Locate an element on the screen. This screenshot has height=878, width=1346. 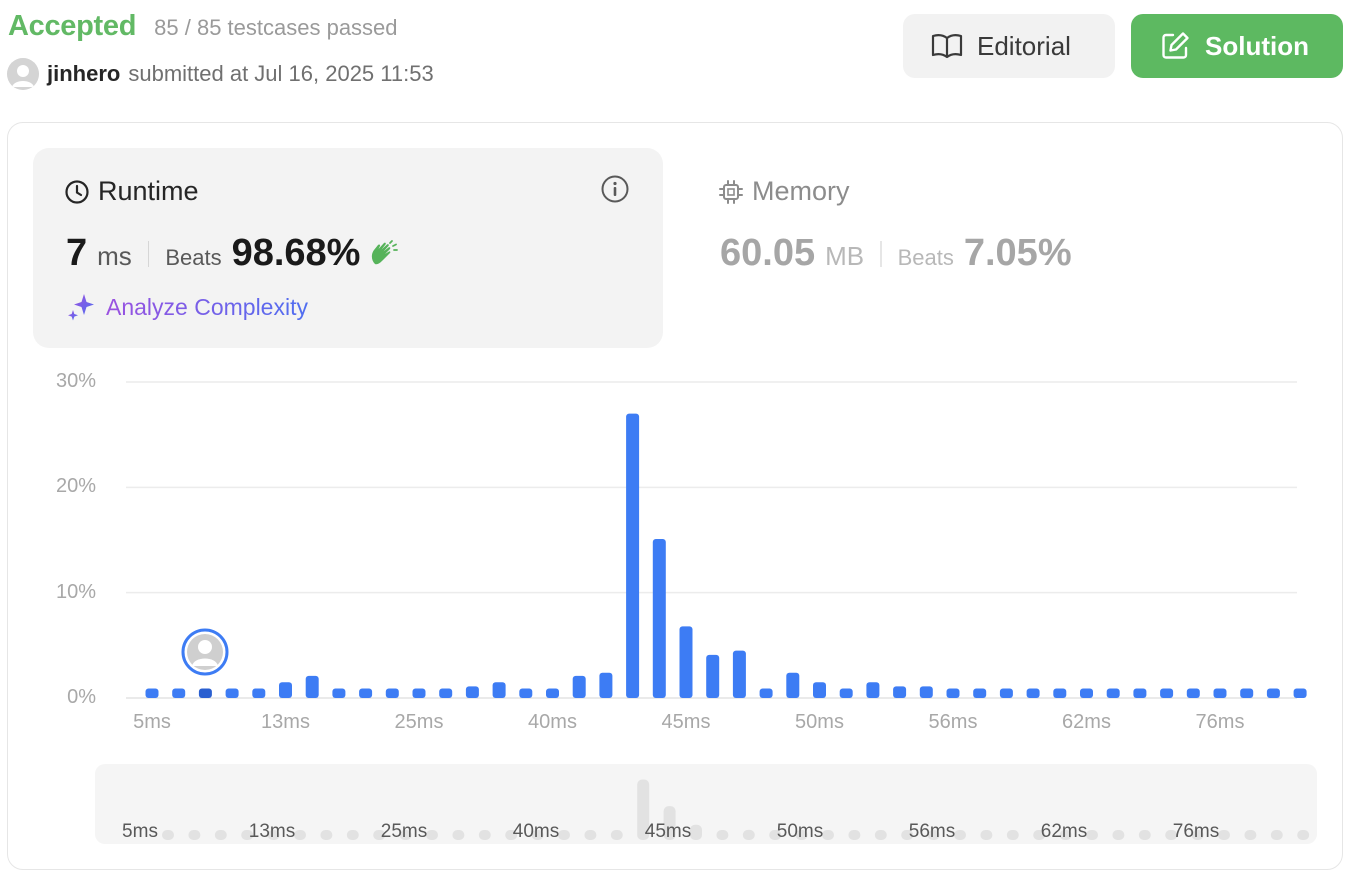
brush-tick-label: 50ms is located at coordinates (800, 831).